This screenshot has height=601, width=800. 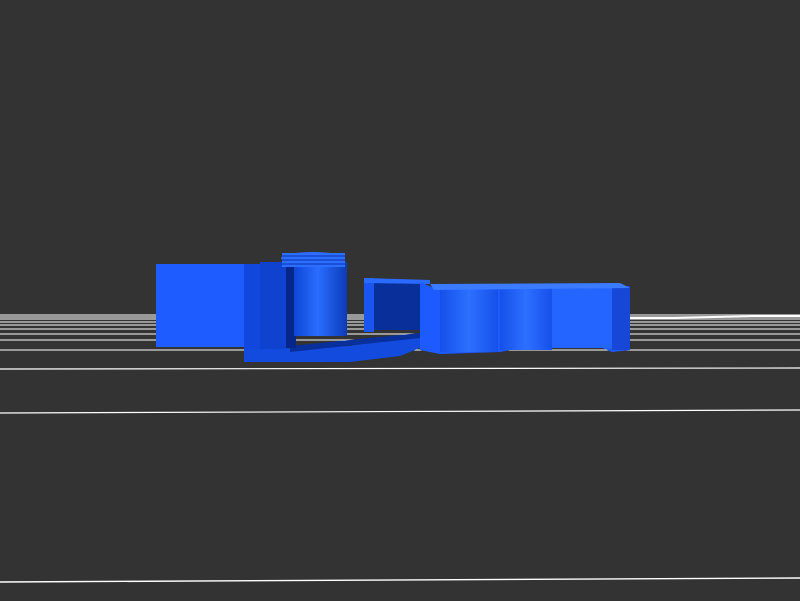 I want to click on left-block-shade, so click(x=253, y=313).